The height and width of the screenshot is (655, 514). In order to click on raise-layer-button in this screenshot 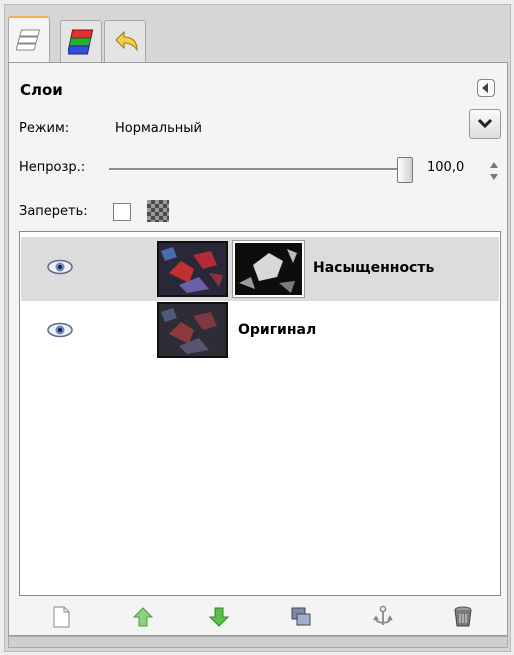, I will do `click(143, 617)`.